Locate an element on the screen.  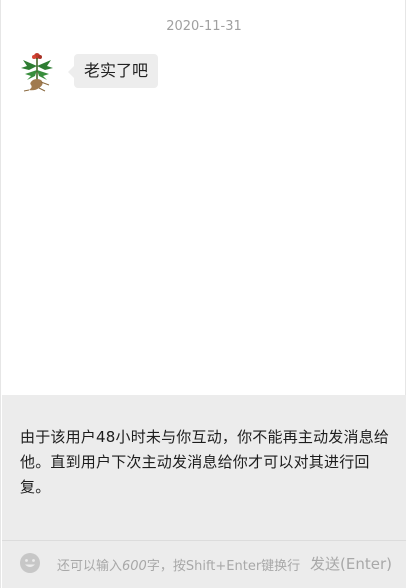
message-bubble: 老实了吧 is located at coordinates (113, 71).